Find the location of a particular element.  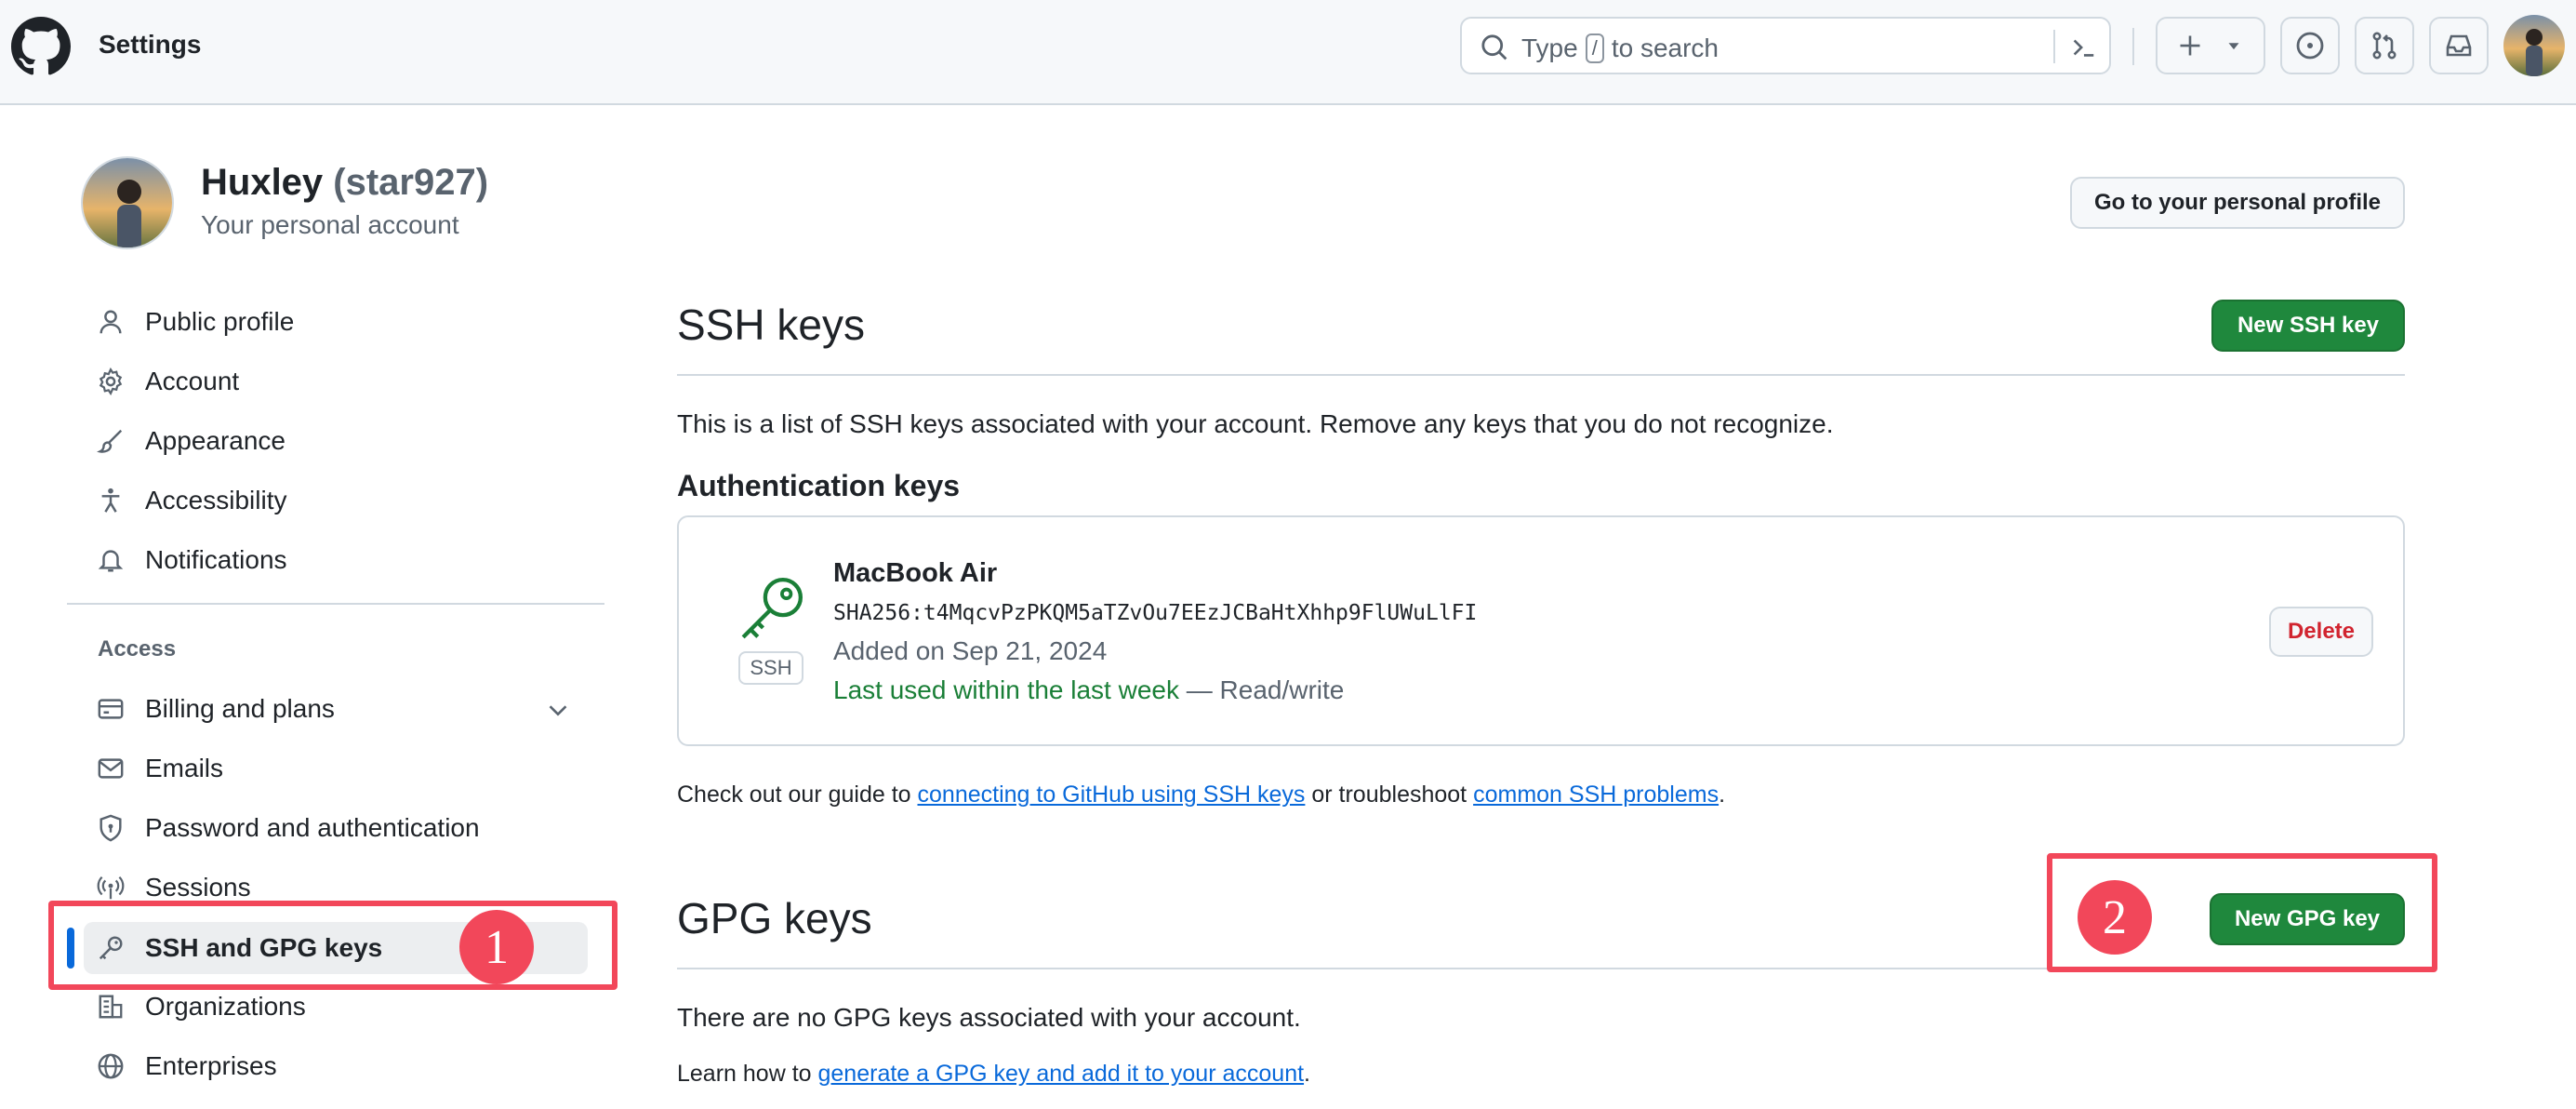

organization-icon is located at coordinates (110, 1006).